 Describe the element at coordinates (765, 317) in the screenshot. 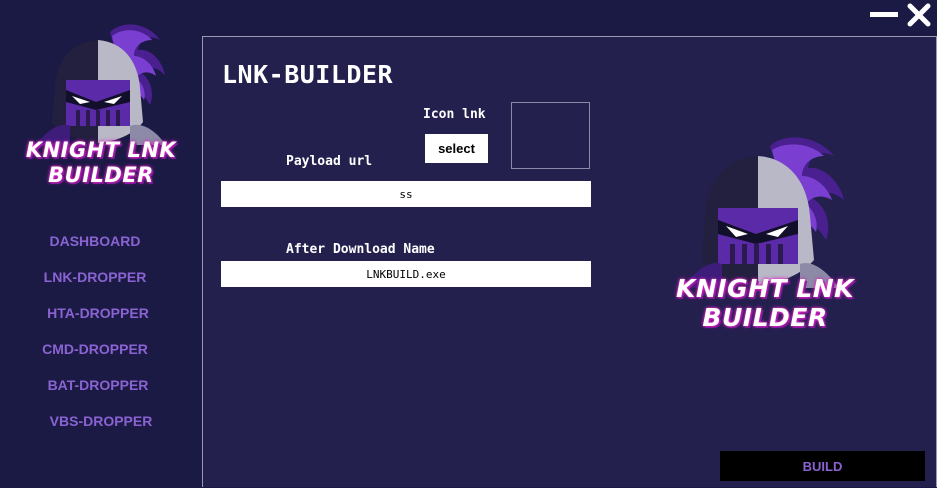

I see `main-logo-subtitle: BUILDER` at that location.